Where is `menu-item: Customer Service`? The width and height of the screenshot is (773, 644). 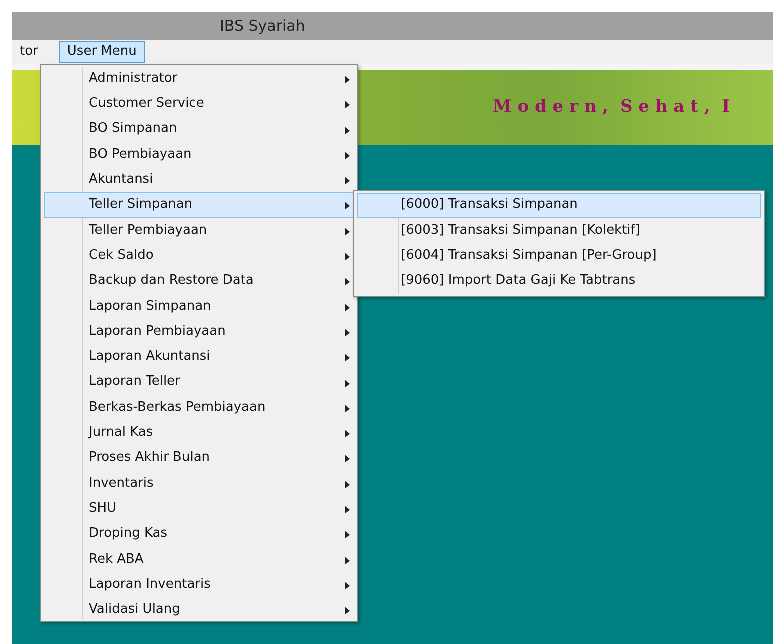
menu-item: Customer Service is located at coordinates (199, 104).